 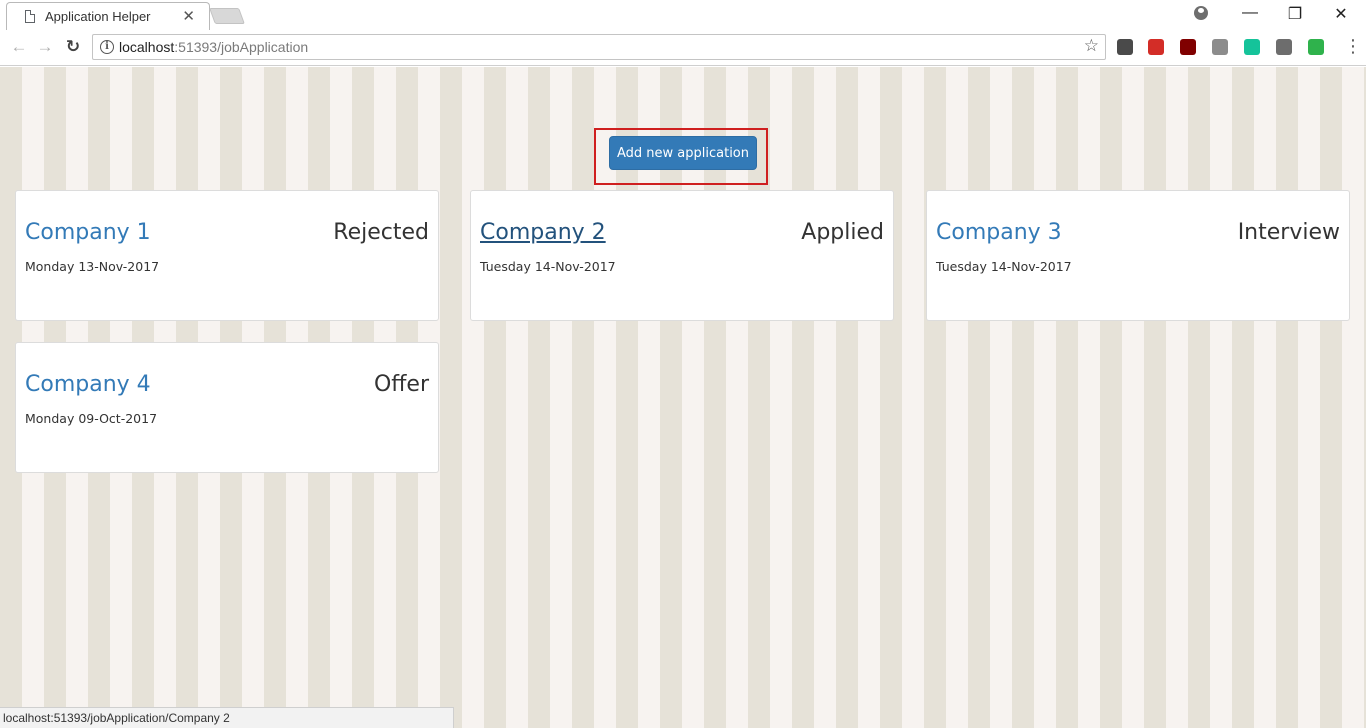 I want to click on tab-strip: Application Helper ✕ — ❐ ✕, so click(x=683, y=15).